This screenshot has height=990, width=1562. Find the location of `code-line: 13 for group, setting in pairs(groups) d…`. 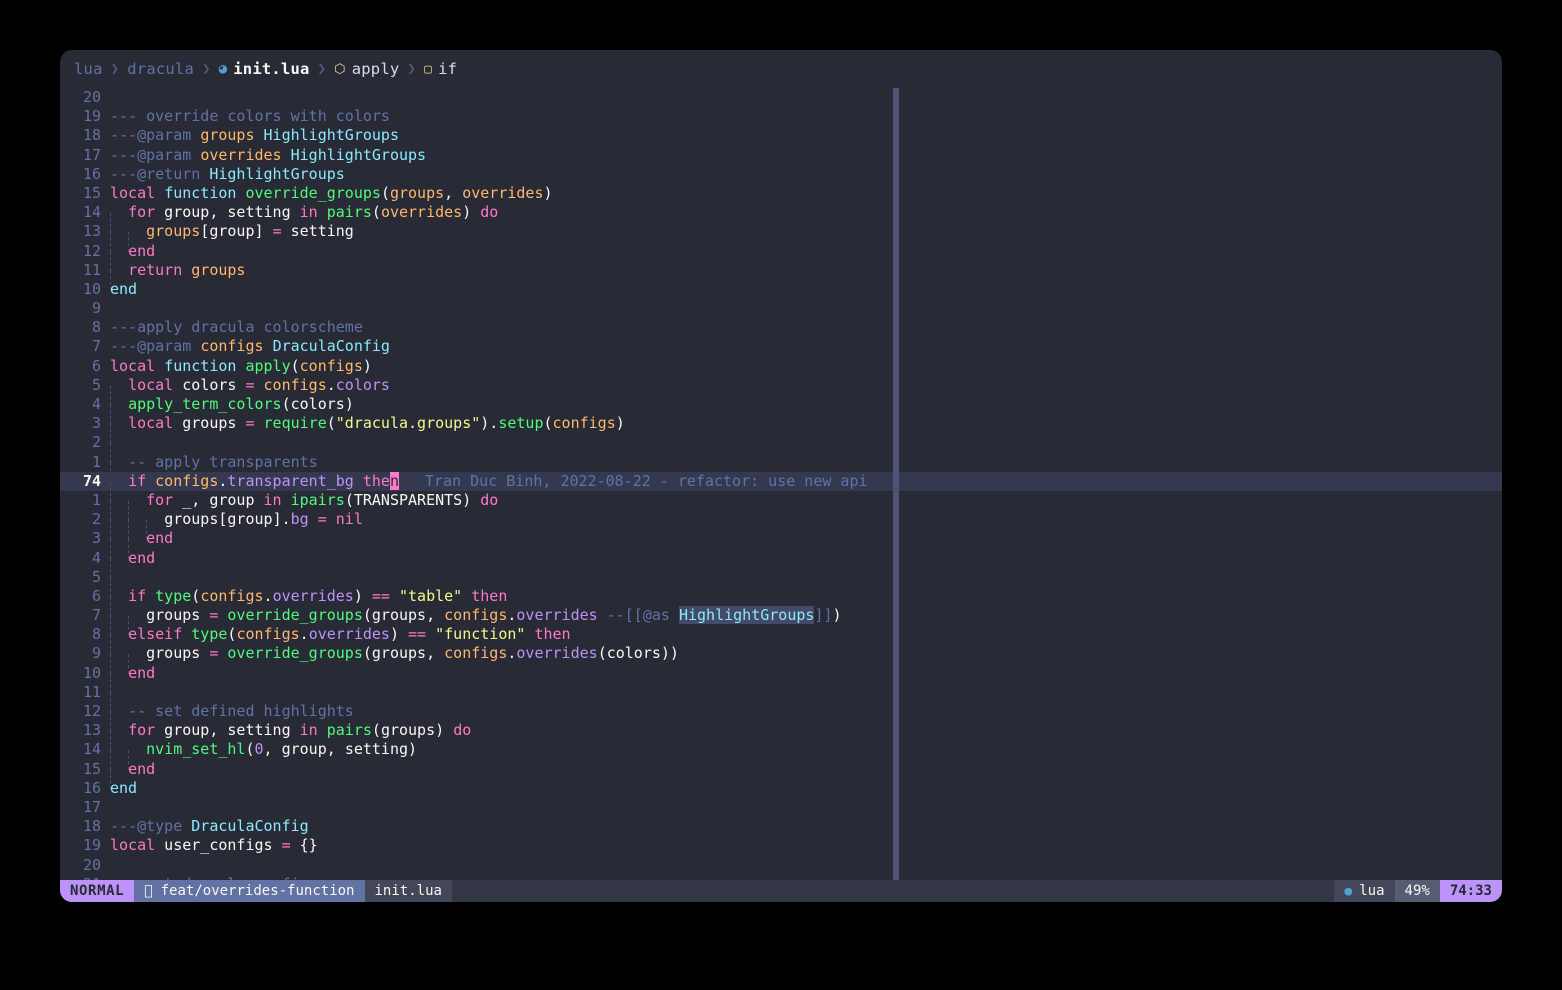

code-line: 13 for group, setting in pairs(groups) d… is located at coordinates (781, 736).